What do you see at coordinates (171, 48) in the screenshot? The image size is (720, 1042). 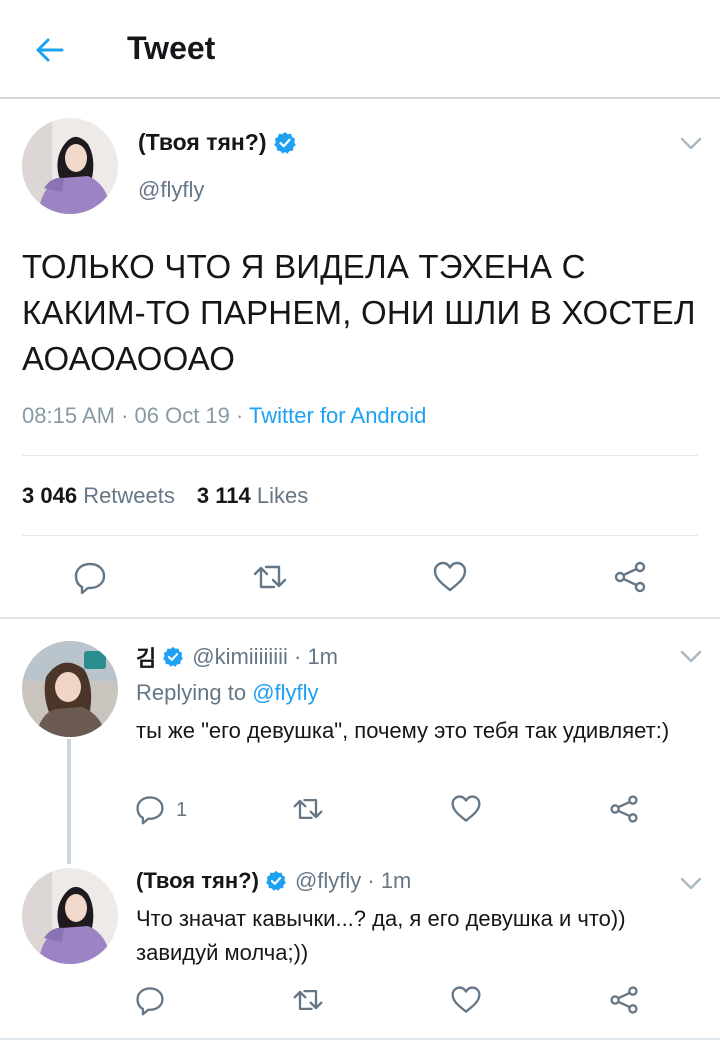 I see `page-title: Tweet` at bounding box center [171, 48].